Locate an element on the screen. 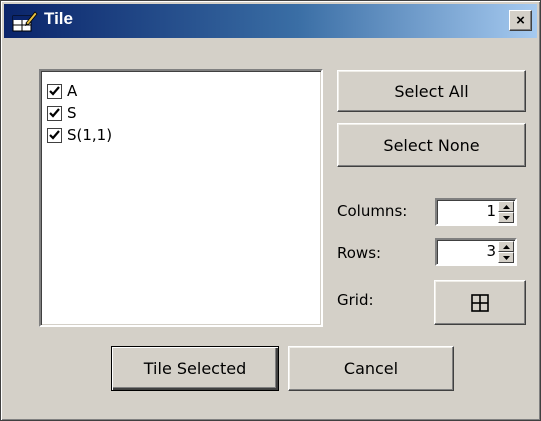 The image size is (541, 421). cancel-button: Cancel is located at coordinates (371, 368).